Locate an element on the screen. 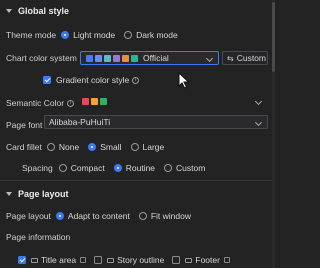 The image size is (320, 268). footer-label: Footer is located at coordinates (207, 260).